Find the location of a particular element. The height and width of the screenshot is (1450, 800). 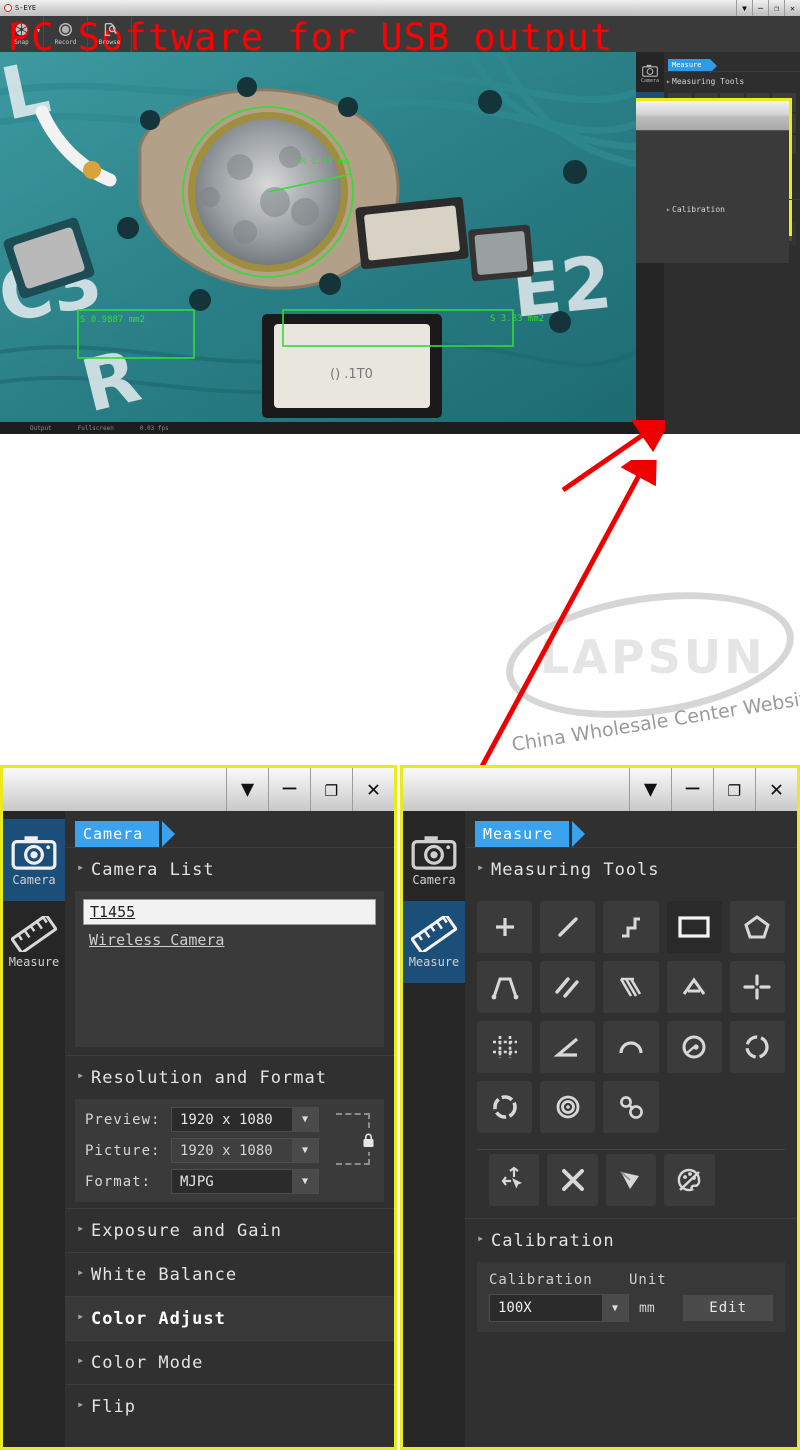

area-annotation-2: S 3.83 mm2 is located at coordinates (517, 319).